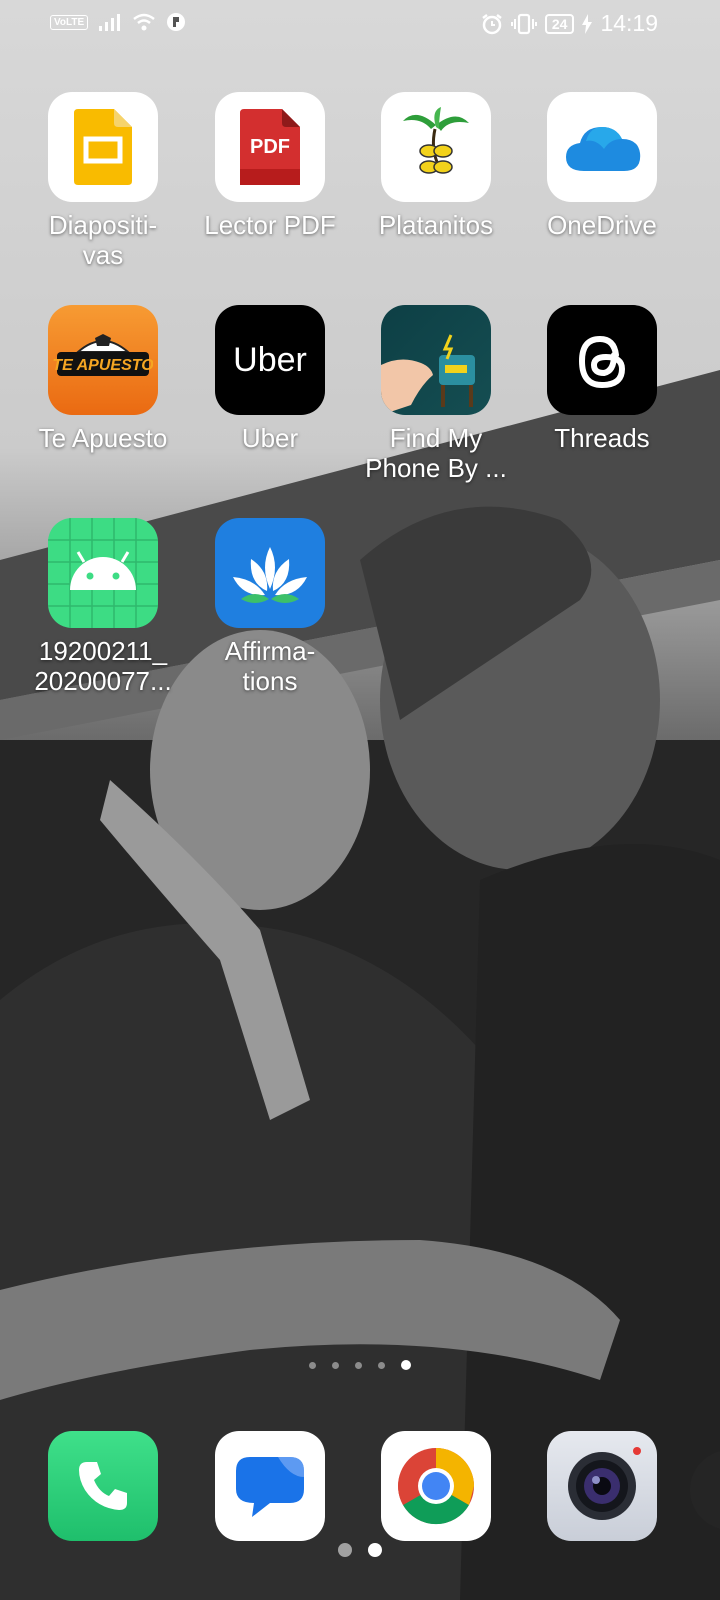  What do you see at coordinates (602, 438) in the screenshot?
I see `app-label: Threads` at bounding box center [602, 438].